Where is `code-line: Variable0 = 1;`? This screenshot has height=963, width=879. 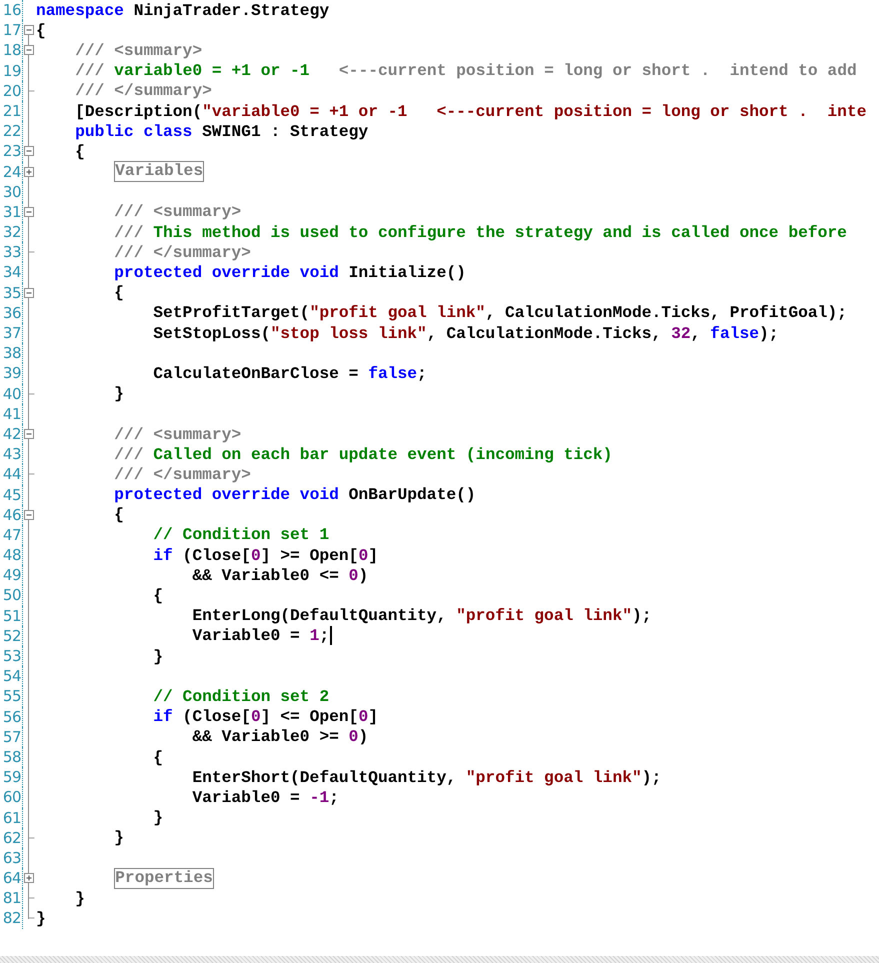
code-line: Variable0 = 1; is located at coordinates (261, 636).